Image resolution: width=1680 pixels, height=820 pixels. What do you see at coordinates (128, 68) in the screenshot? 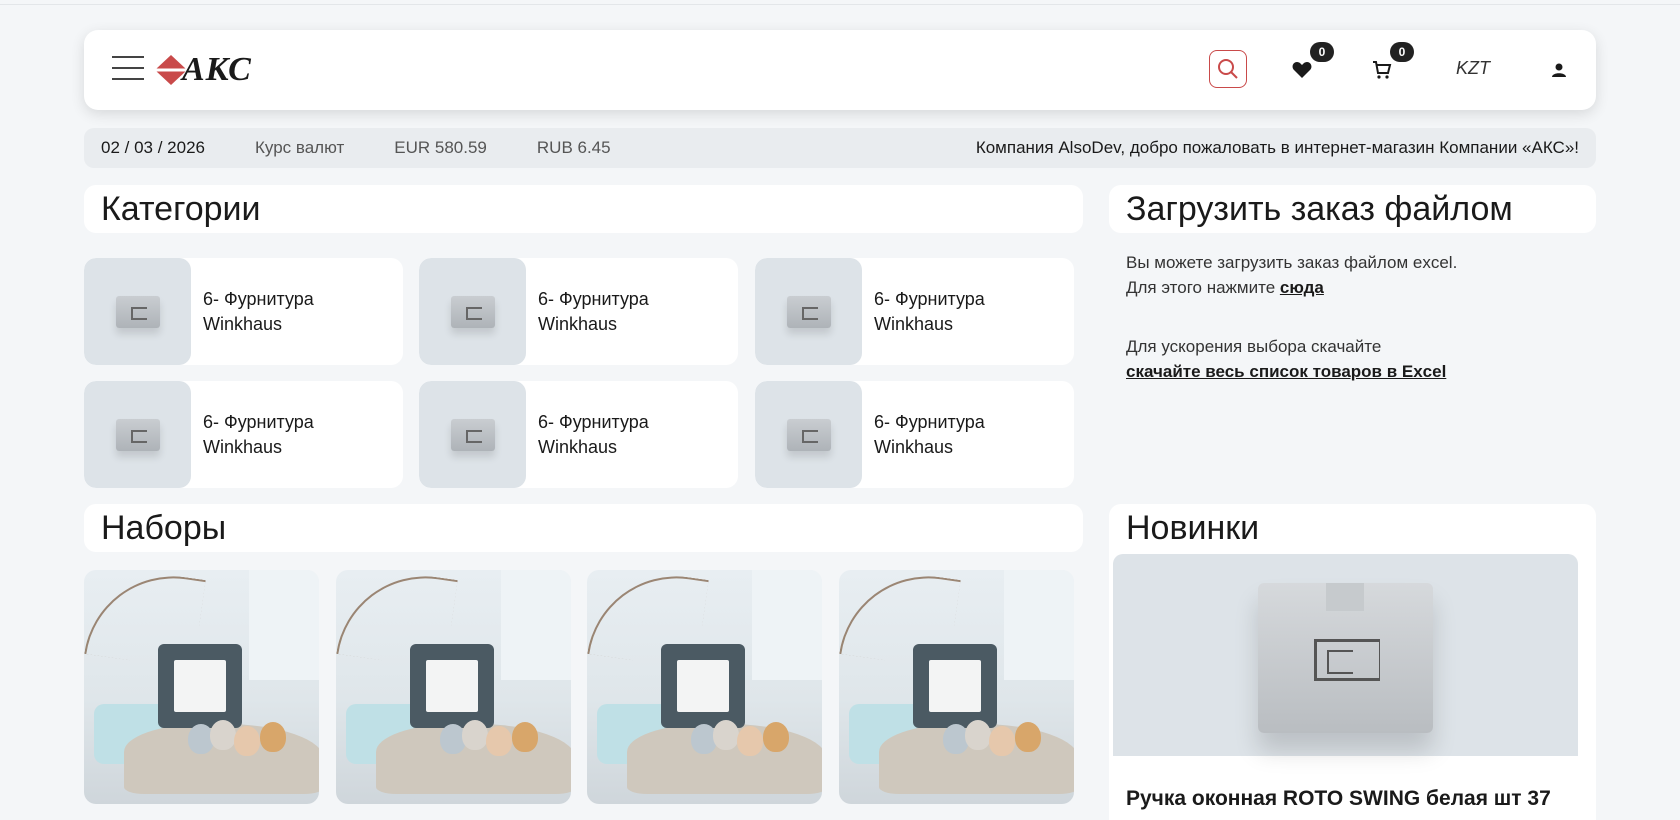
I see `menu-icon` at bounding box center [128, 68].